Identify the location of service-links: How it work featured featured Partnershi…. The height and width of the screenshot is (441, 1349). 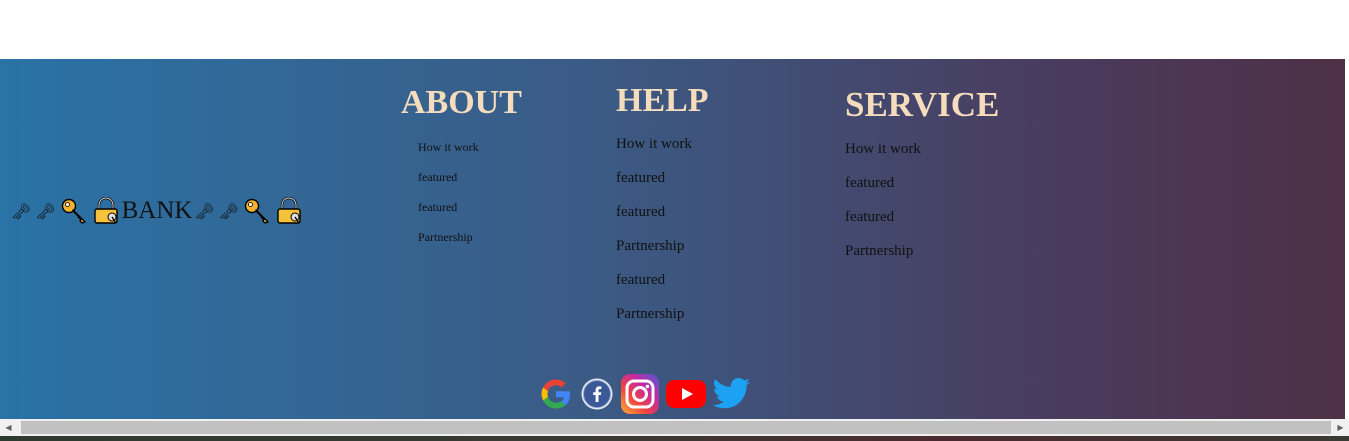
(922, 200).